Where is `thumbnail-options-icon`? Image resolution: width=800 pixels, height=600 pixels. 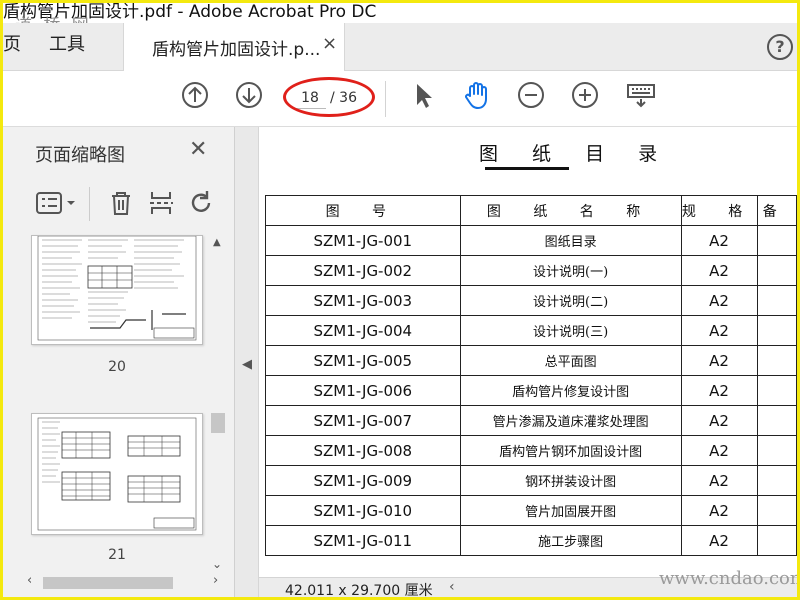 thumbnail-options-icon is located at coordinates (57, 203).